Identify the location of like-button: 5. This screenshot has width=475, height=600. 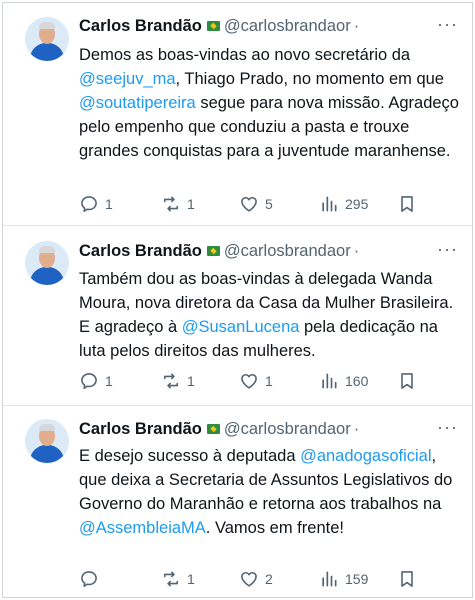
(256, 204).